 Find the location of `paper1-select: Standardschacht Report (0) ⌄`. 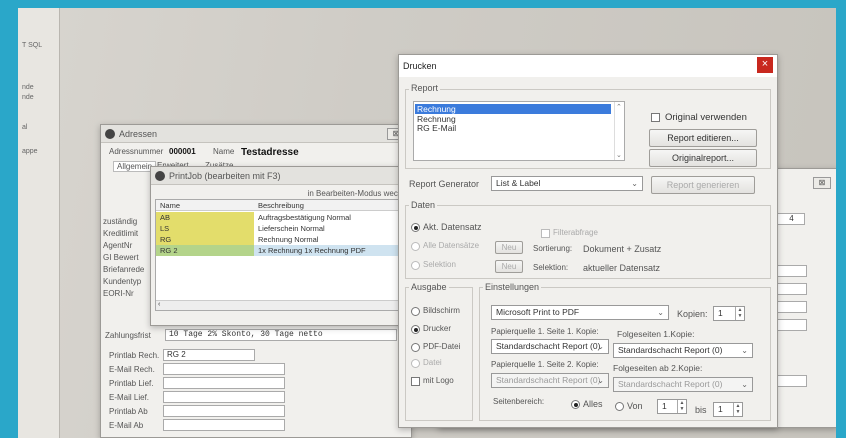

paper1-select: Standardschacht Report (0) ⌄ is located at coordinates (550, 346).